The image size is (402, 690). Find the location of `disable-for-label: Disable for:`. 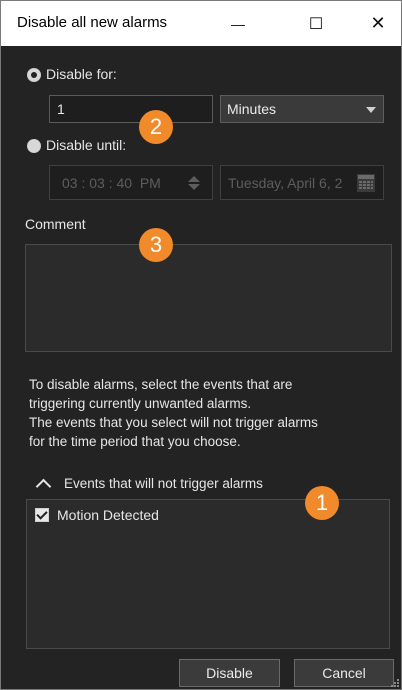

disable-for-label: Disable for: is located at coordinates (81, 74).